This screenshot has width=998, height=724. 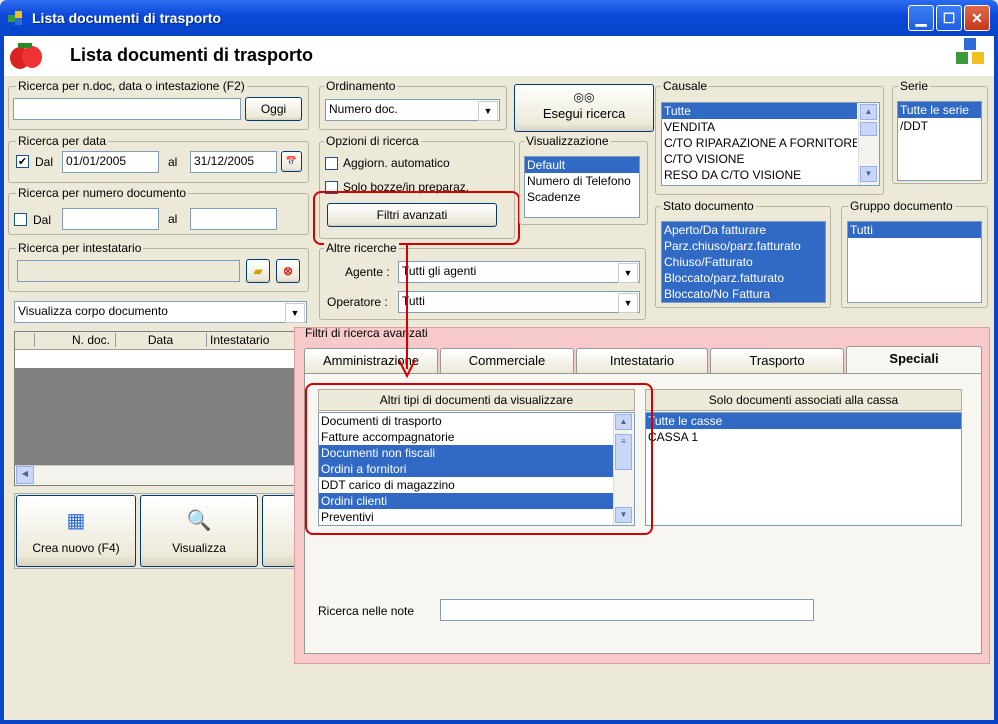 I want to click on list-item: C/TO RIPARAZIONE A FORNITORE, so click(x=759, y=143).